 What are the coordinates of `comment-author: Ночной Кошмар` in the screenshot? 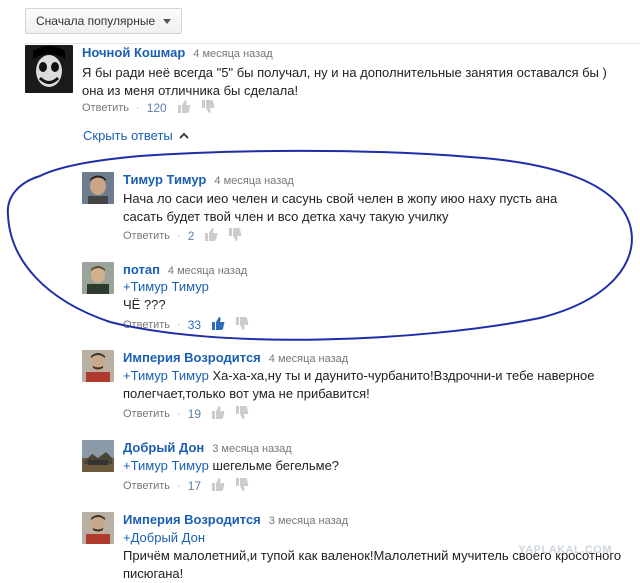 It's located at (133, 52).